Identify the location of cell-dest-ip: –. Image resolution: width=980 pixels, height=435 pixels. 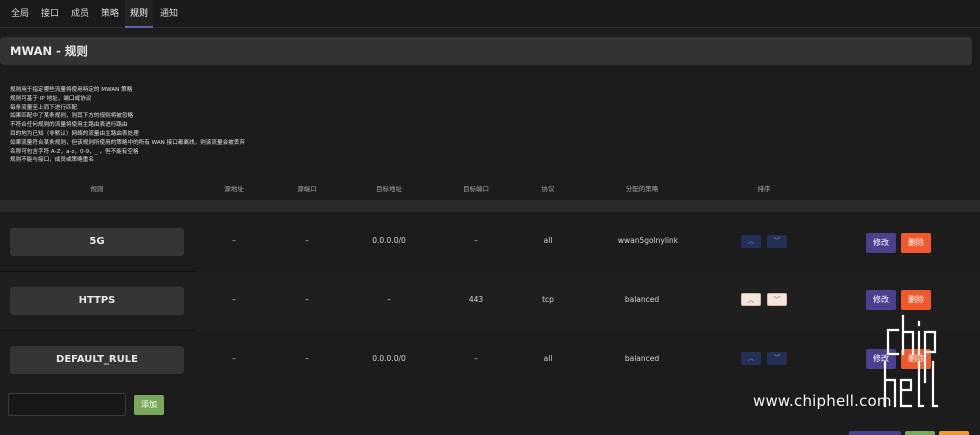
(389, 299).